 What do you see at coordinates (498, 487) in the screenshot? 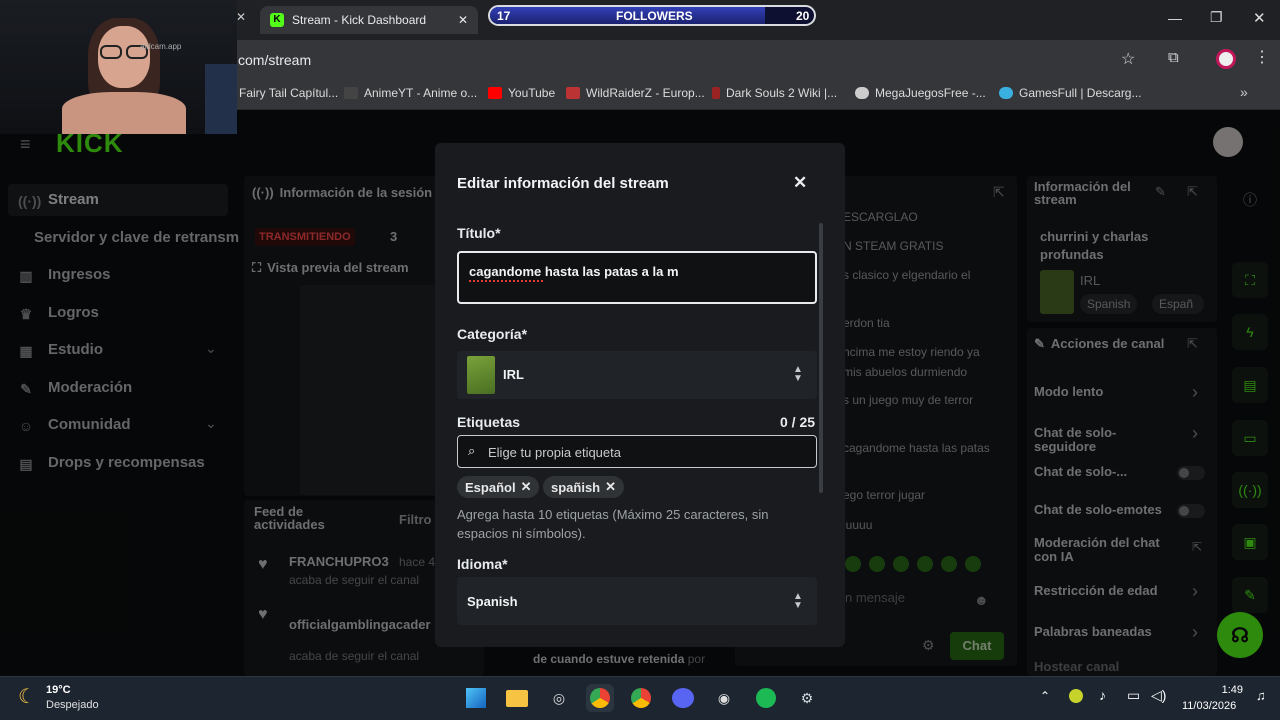
I see `tag-chip-espanol: Español ✕` at bounding box center [498, 487].